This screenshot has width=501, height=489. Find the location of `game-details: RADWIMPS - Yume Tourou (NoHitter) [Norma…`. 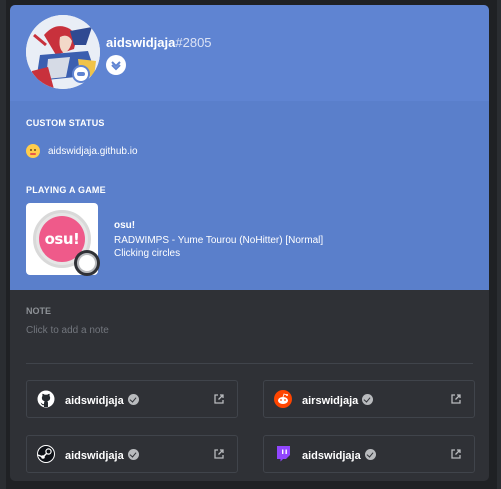

game-details: RADWIMPS - Yume Tourou (NoHitter) [Norma… is located at coordinates (218, 247).